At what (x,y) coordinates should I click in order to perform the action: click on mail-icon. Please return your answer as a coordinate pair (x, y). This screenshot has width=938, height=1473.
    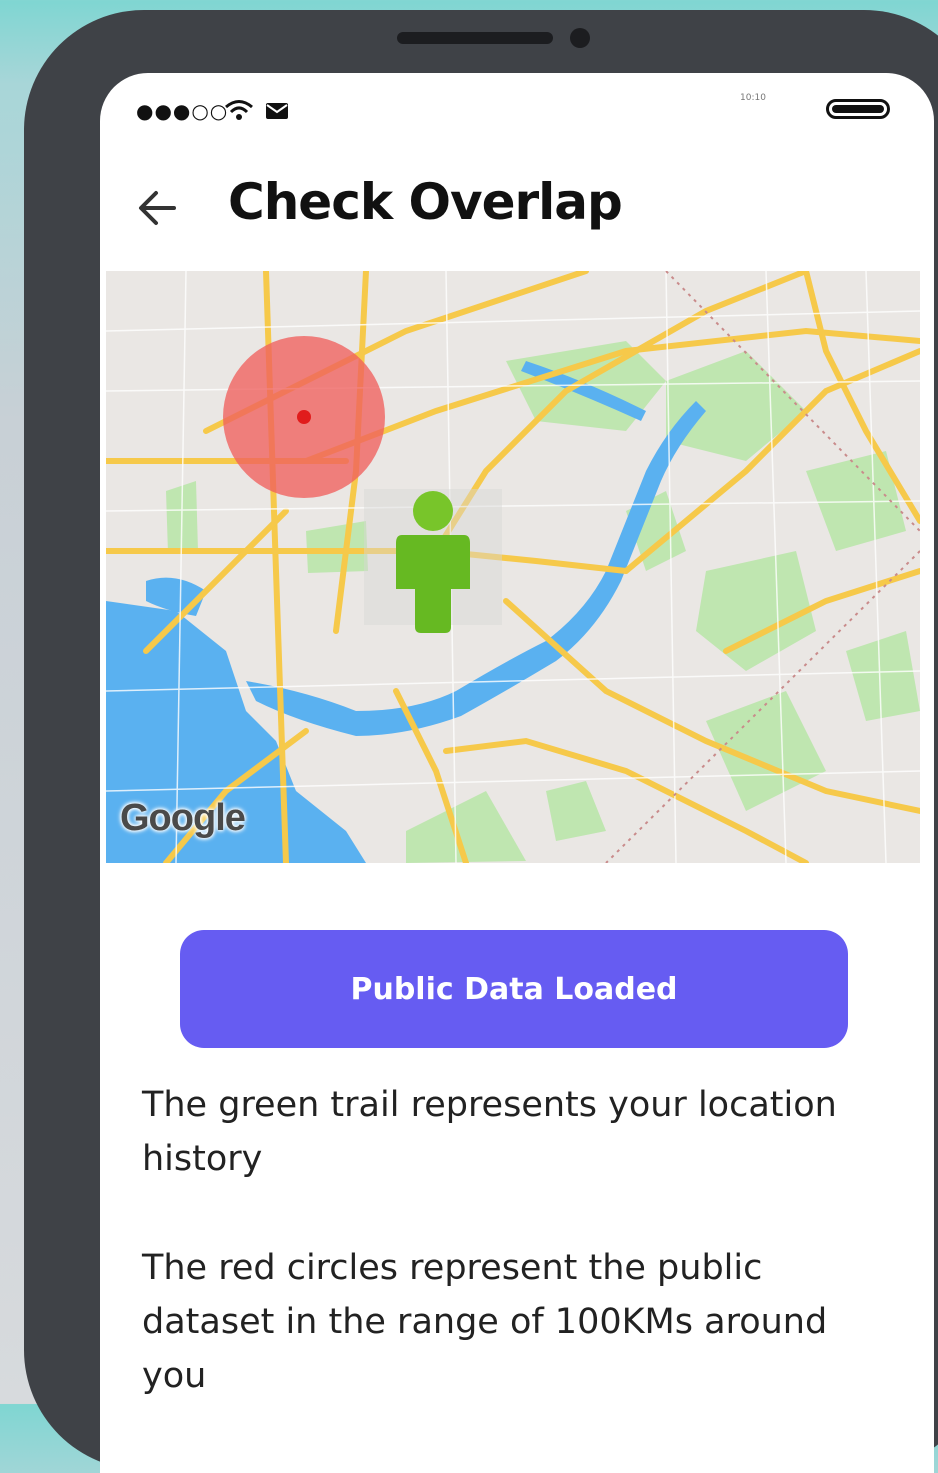
    Looking at the image, I should click on (277, 111).